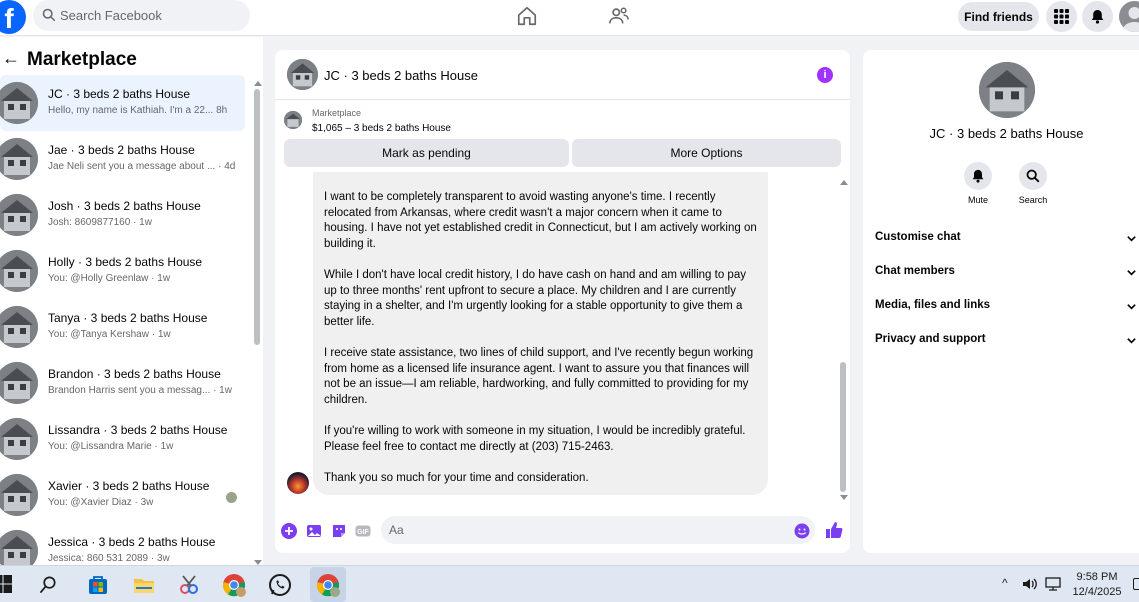 The image size is (1139, 602). I want to click on find-friends-button: Find friends, so click(998, 16).